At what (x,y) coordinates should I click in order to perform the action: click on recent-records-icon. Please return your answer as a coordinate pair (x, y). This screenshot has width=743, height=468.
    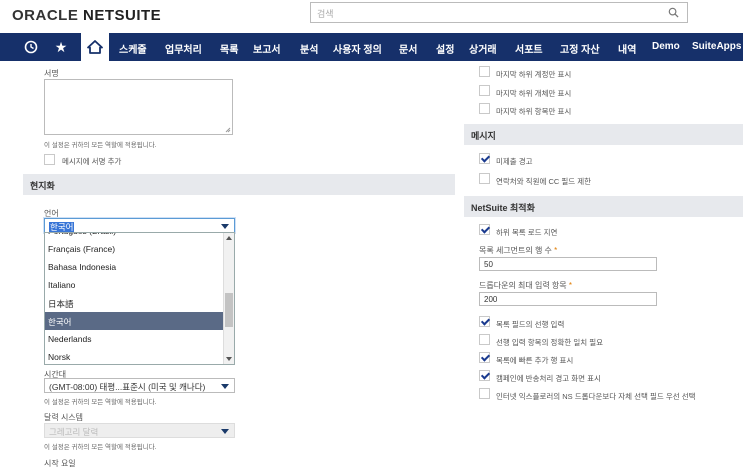
    Looking at the image, I should click on (31, 47).